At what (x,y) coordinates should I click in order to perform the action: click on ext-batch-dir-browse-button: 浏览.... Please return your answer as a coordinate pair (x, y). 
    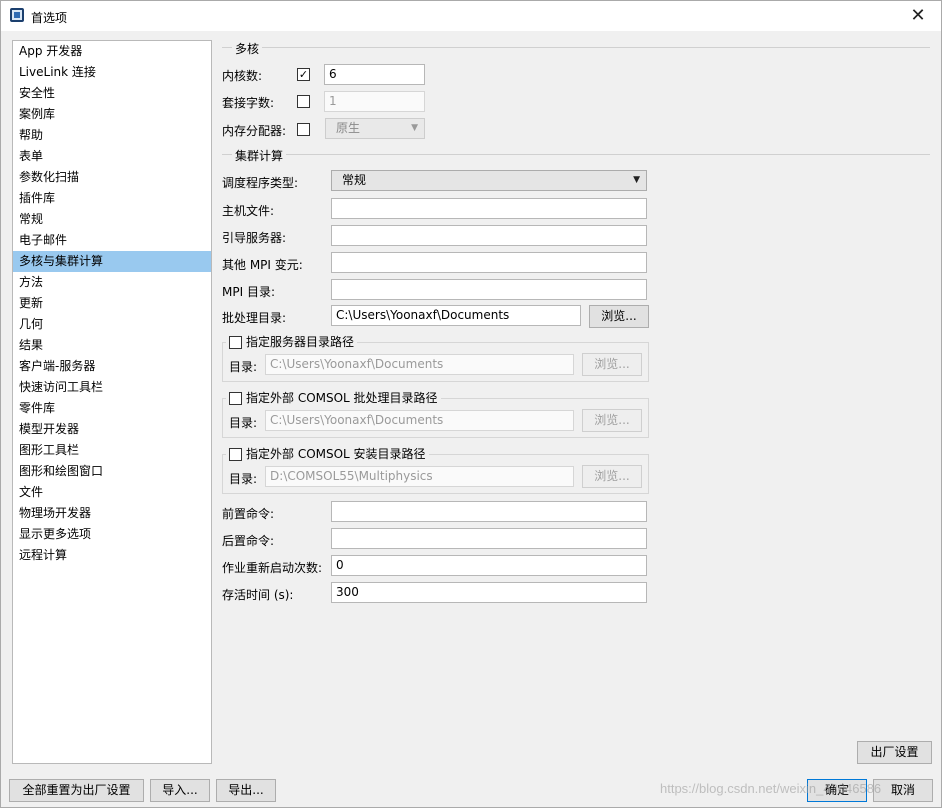
    Looking at the image, I should click on (612, 420).